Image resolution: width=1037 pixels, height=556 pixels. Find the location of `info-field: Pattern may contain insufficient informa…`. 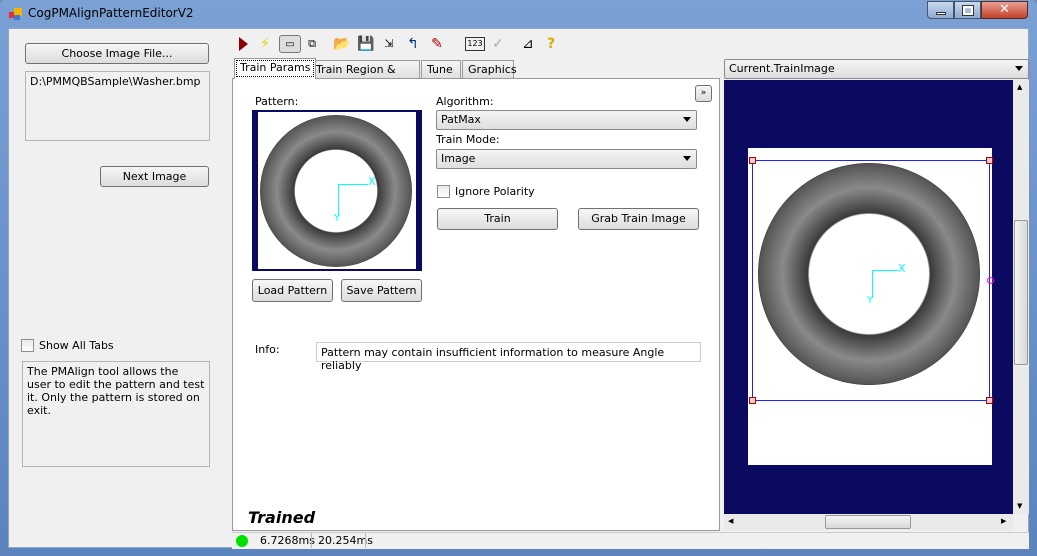

info-field: Pattern may contain insufficient informa… is located at coordinates (508, 357).